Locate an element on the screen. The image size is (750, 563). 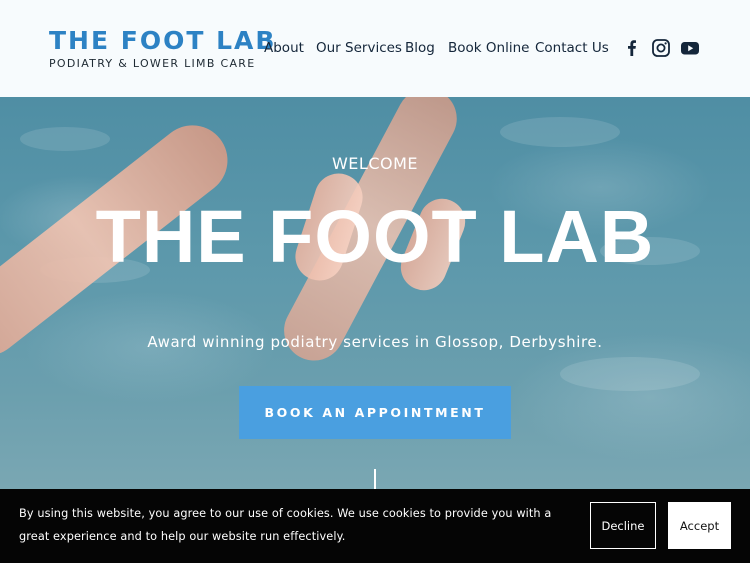
accept-button: Accept is located at coordinates (699, 525).